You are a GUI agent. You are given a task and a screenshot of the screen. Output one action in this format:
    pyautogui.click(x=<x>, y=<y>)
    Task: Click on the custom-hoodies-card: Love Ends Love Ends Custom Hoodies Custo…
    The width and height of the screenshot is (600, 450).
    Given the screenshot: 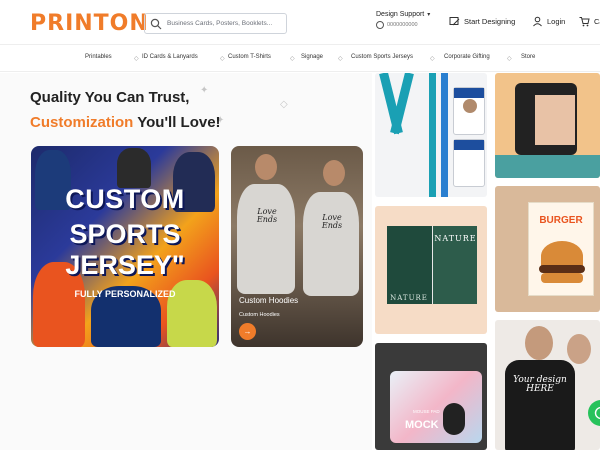 What is the action you would take?
    pyautogui.click(x=297, y=246)
    